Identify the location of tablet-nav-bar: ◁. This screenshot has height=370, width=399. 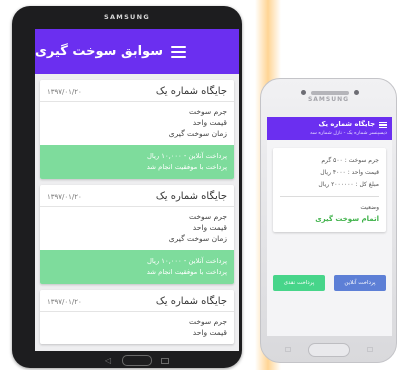
(137, 360).